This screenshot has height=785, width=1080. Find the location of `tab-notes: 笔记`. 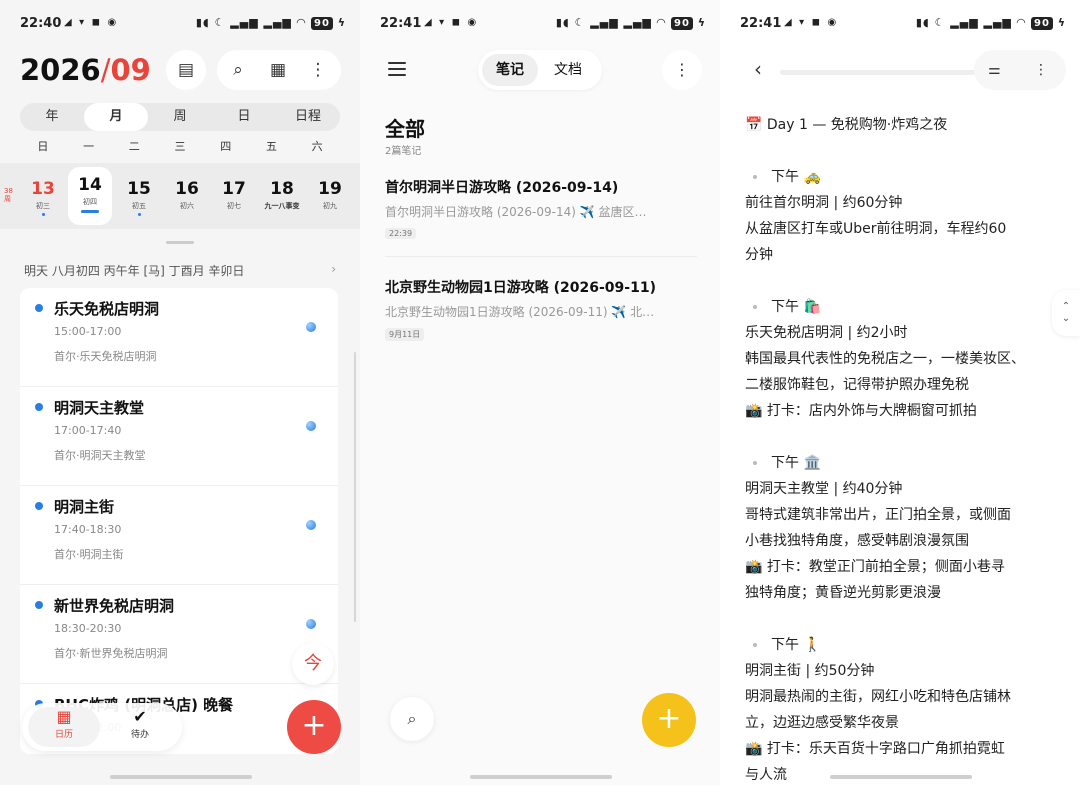

tab-notes: 笔记 is located at coordinates (510, 70).